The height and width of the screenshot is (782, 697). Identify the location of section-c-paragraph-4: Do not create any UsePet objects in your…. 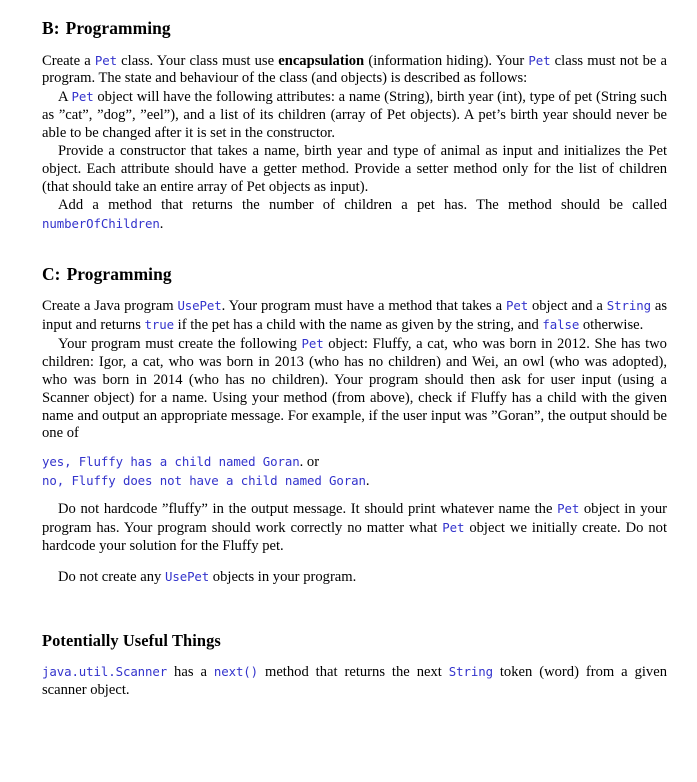
(354, 577).